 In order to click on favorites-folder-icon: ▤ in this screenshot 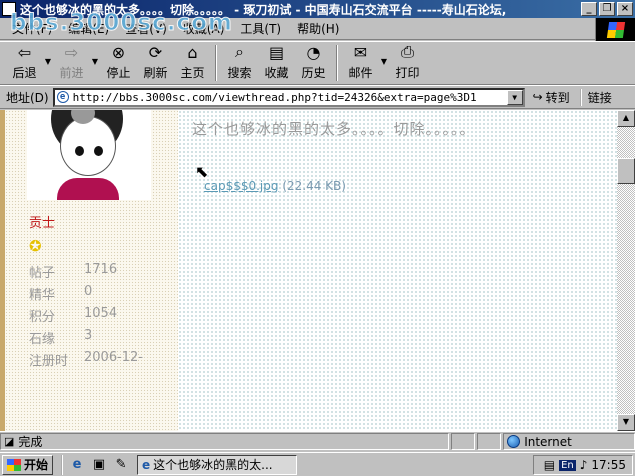, I will do `click(276, 52)`.